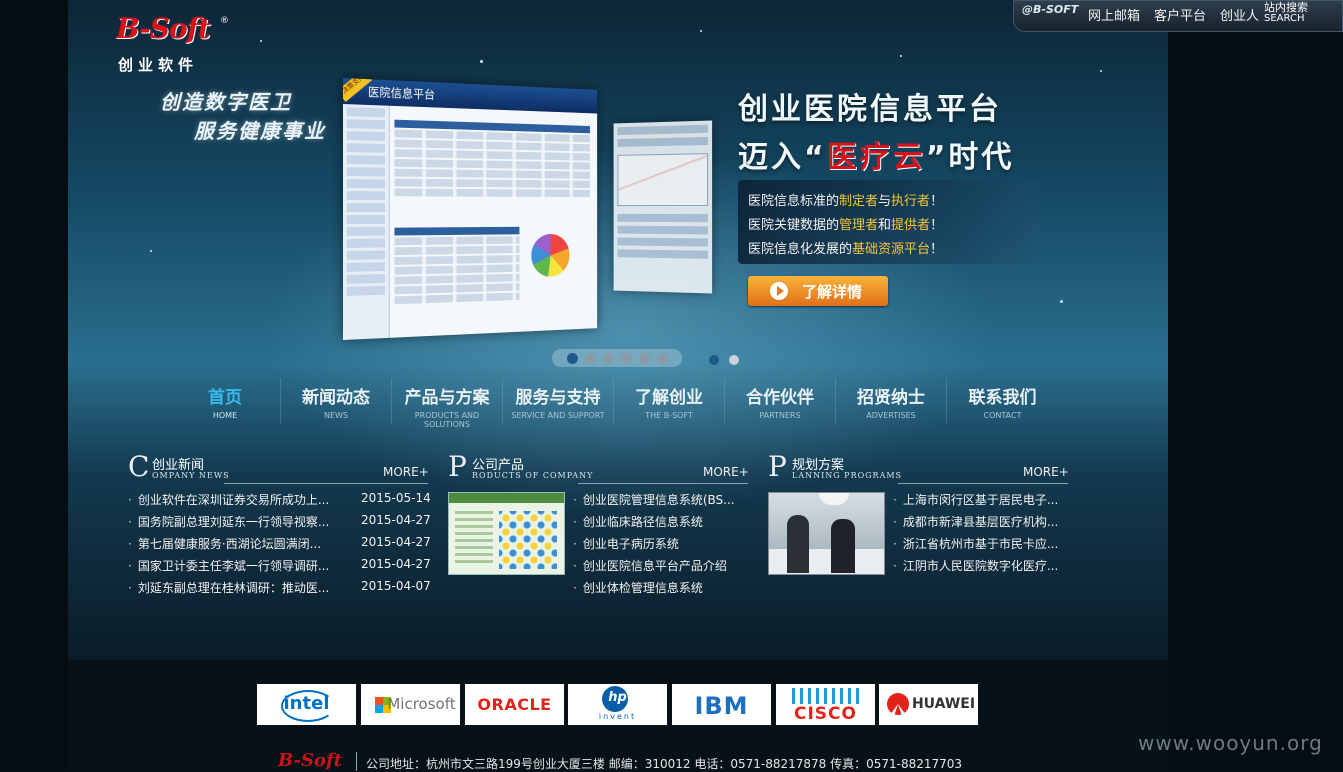 The image size is (1343, 772). I want to click on news-more-link: MORE+, so click(406, 472).